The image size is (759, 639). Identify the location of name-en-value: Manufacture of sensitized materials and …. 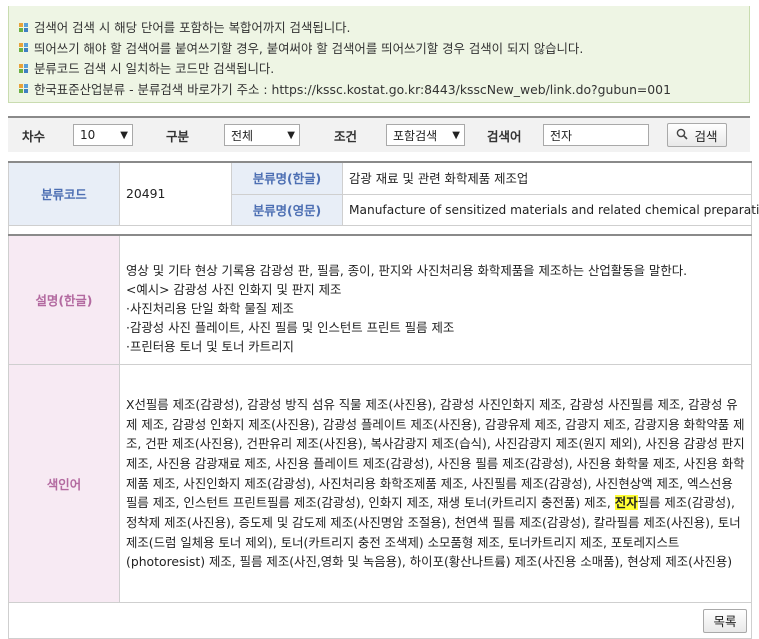
(550, 209).